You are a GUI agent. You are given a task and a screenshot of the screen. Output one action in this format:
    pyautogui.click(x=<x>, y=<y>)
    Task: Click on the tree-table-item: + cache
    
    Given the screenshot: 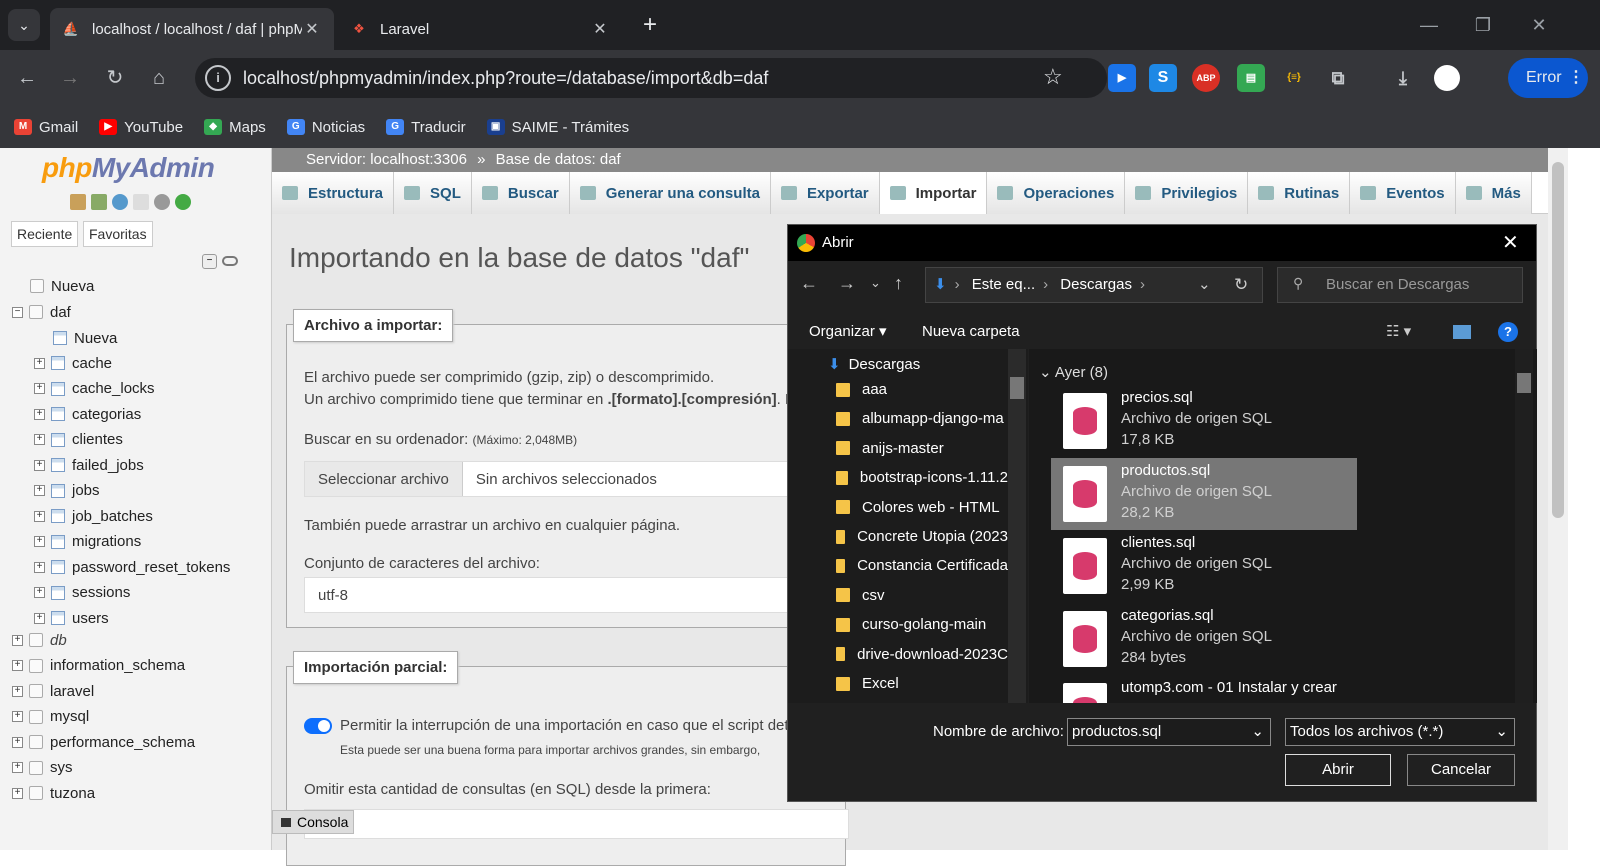 What is the action you would take?
    pyautogui.click(x=73, y=363)
    